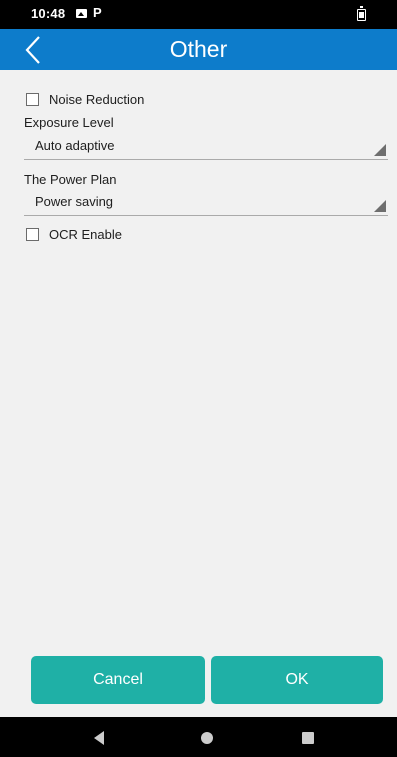 The image size is (397, 757). Describe the element at coordinates (48, 13) in the screenshot. I see `status-time: 10:48` at that location.